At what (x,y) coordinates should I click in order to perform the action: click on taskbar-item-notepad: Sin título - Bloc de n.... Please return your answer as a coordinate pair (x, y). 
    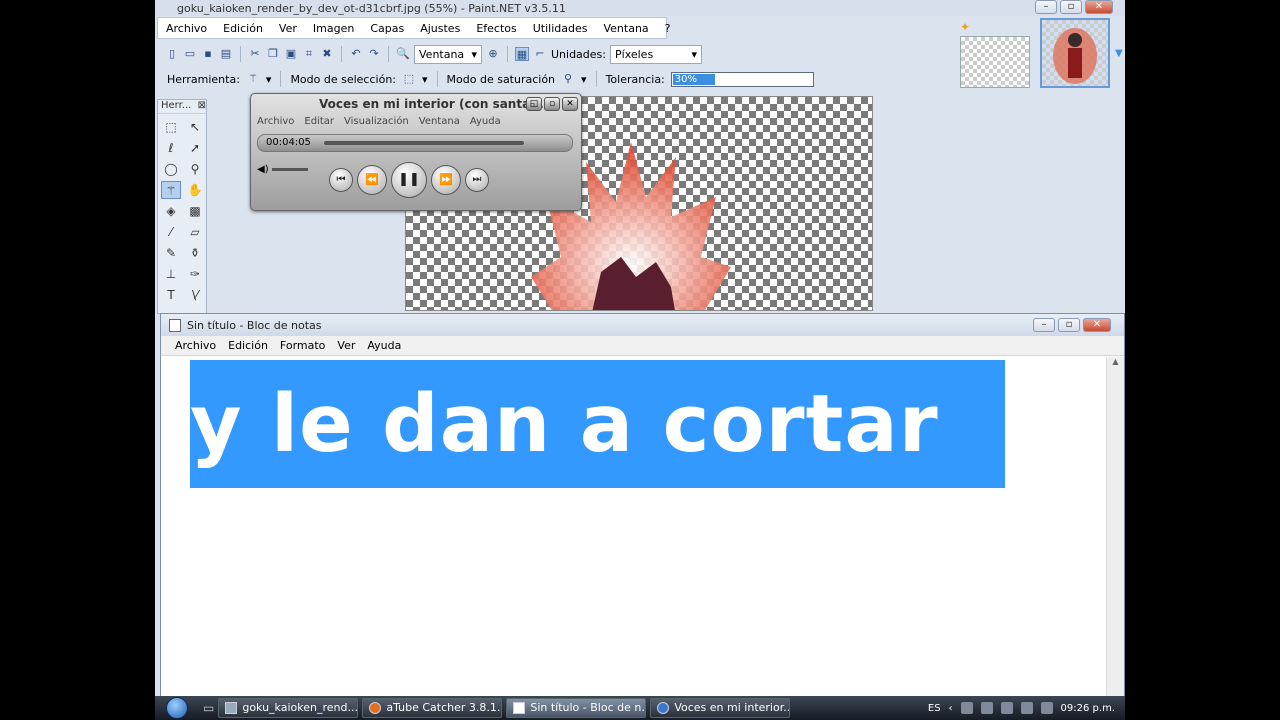
    Looking at the image, I should click on (576, 708).